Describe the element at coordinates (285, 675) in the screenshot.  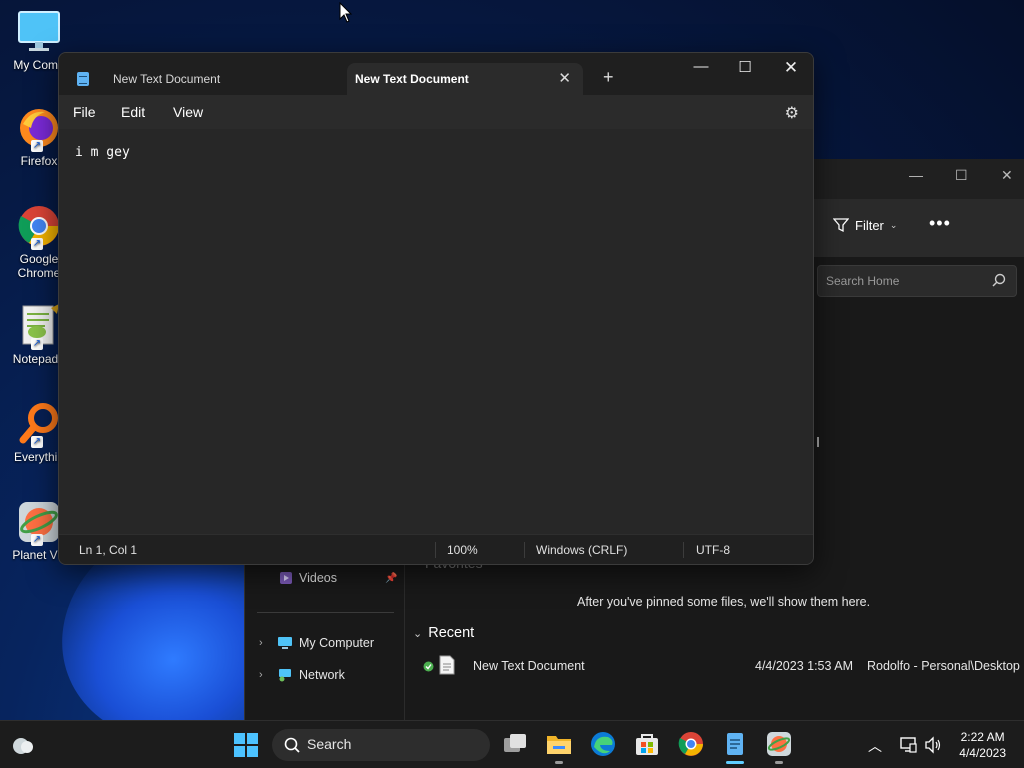
I see `network-icon` at that location.